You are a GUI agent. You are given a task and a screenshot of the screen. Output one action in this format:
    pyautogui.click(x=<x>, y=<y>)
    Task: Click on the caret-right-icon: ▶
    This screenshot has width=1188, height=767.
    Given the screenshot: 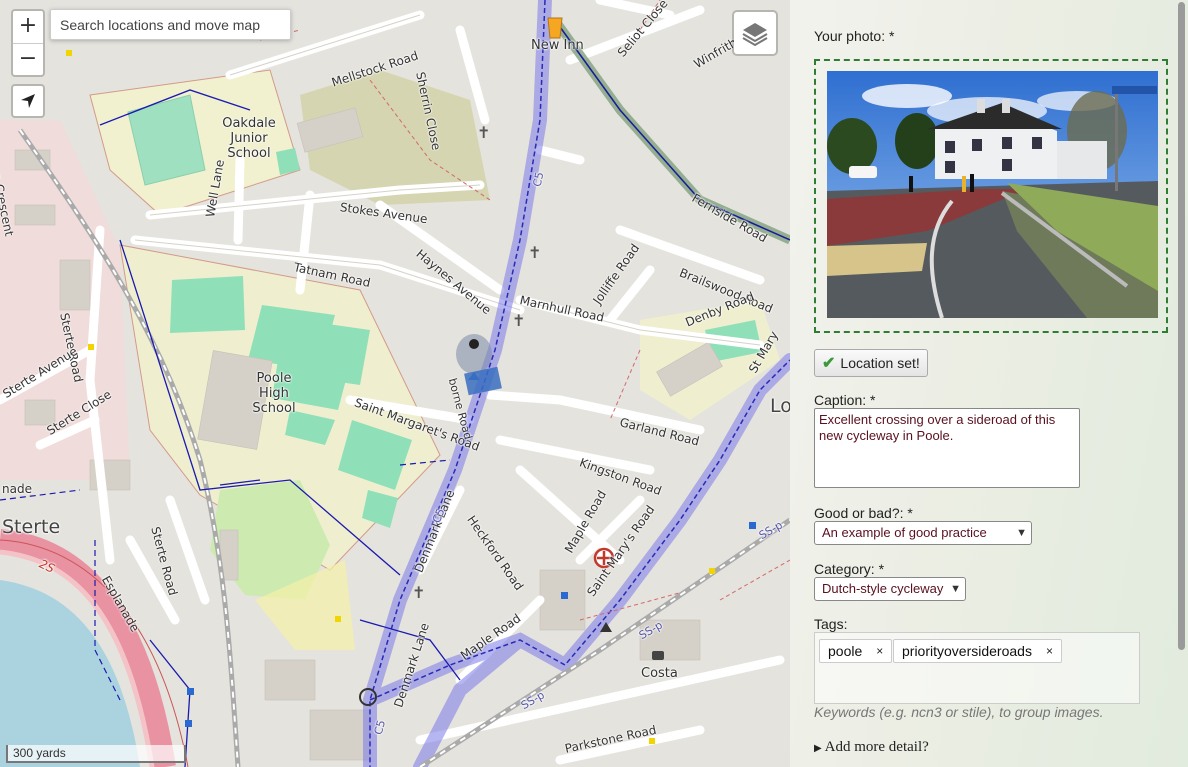 What is the action you would take?
    pyautogui.click(x=818, y=748)
    